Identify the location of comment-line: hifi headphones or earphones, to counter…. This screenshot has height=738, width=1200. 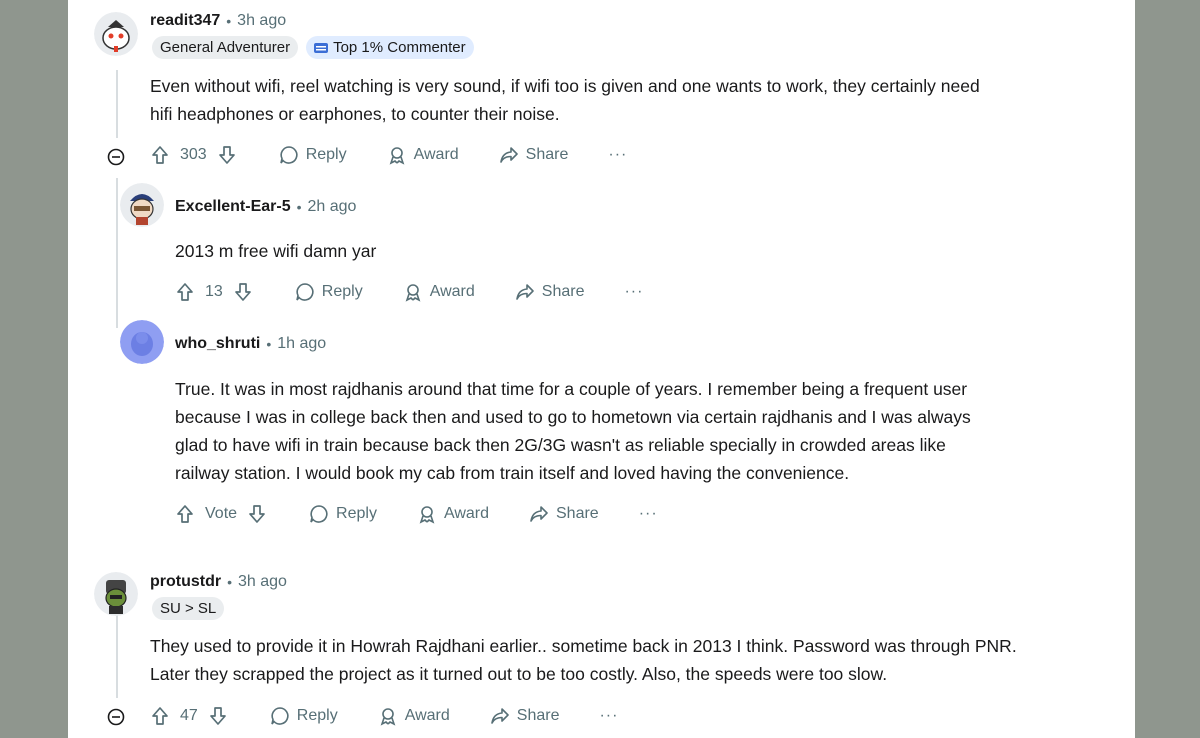
(355, 114).